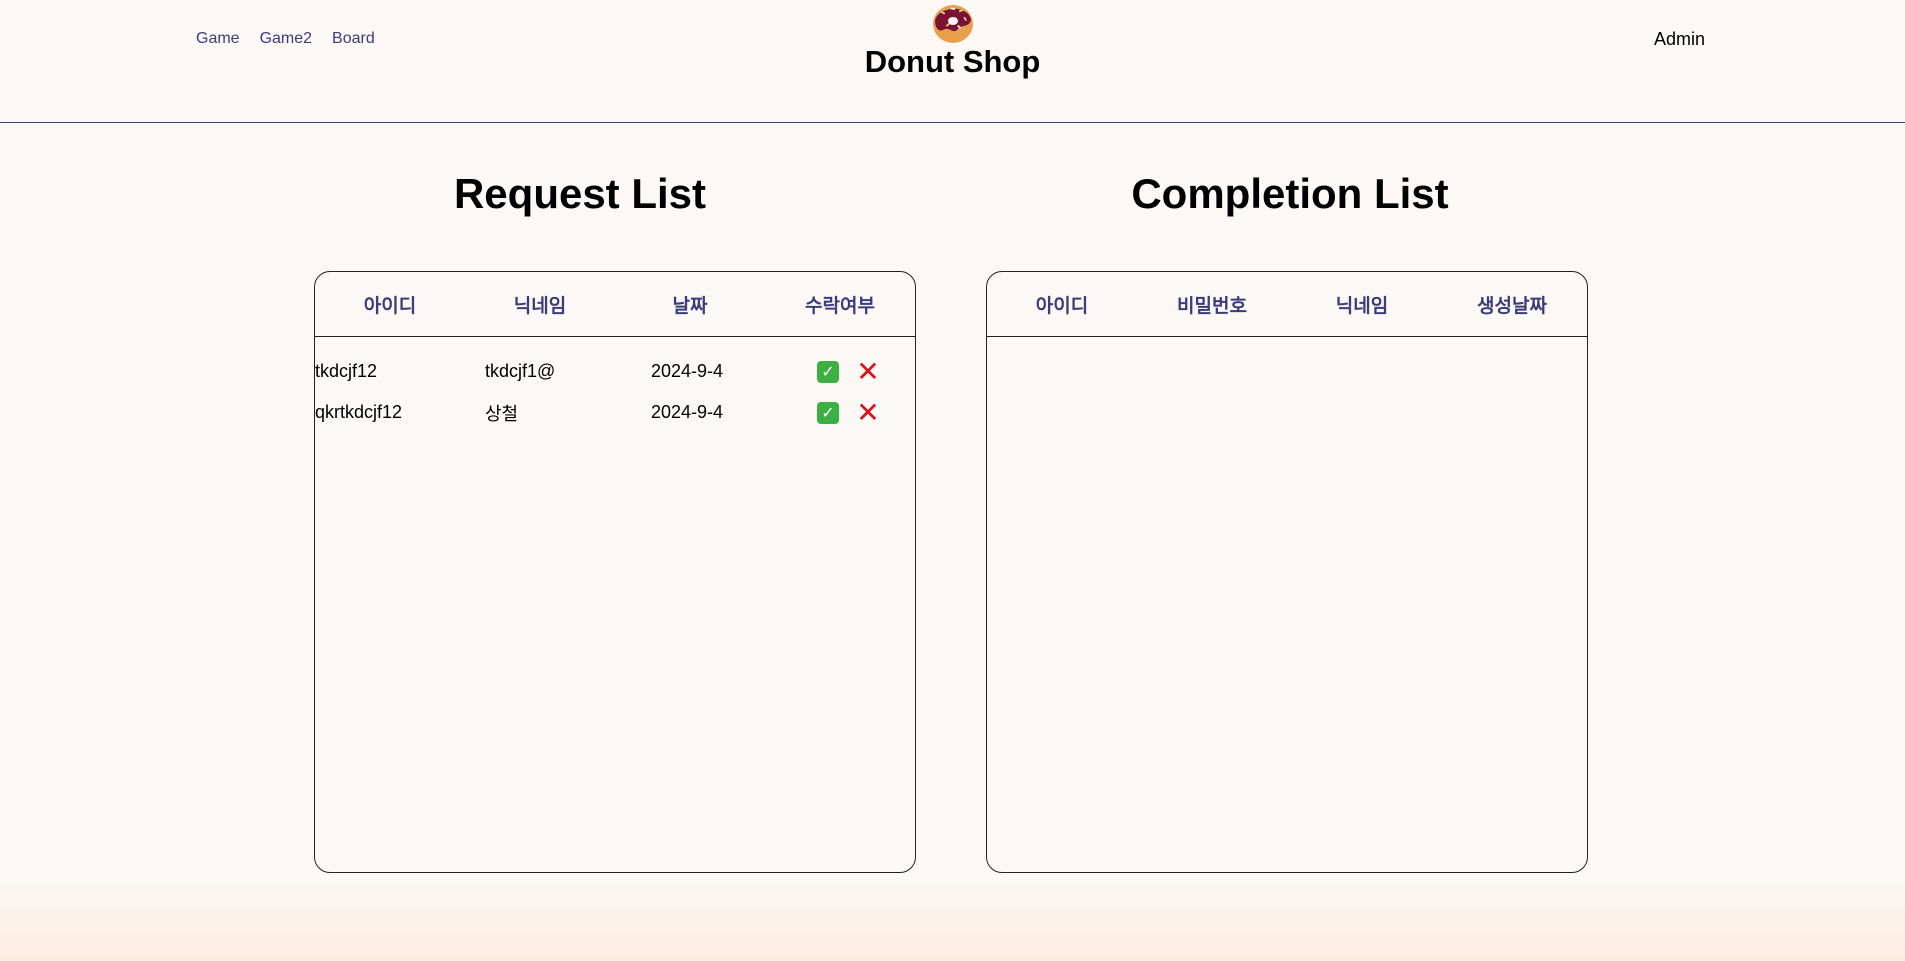 The height and width of the screenshot is (961, 1905). What do you see at coordinates (840, 305) in the screenshot?
I see `col-header-accept: 수락여부` at bounding box center [840, 305].